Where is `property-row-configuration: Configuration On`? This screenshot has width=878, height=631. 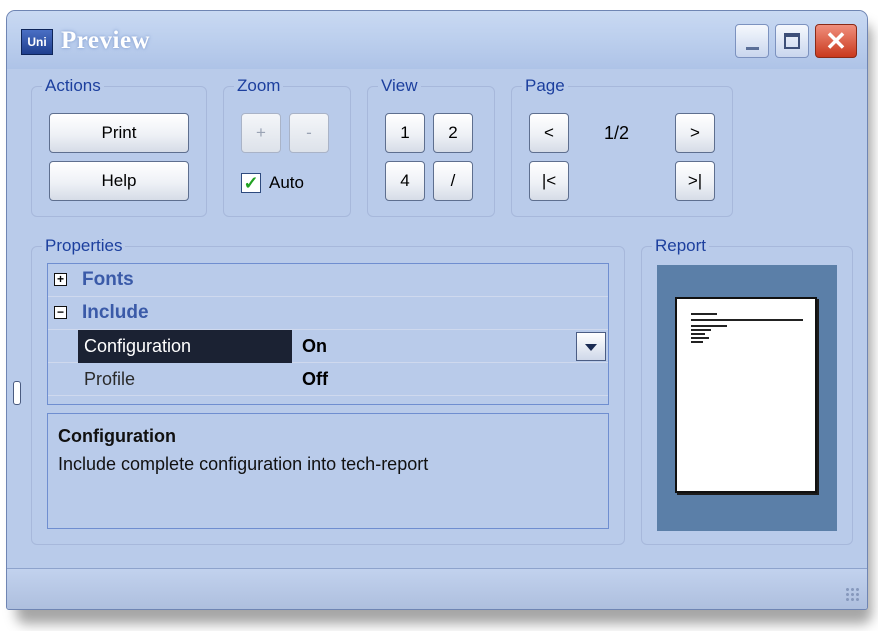 property-row-configuration: Configuration On is located at coordinates (328, 346).